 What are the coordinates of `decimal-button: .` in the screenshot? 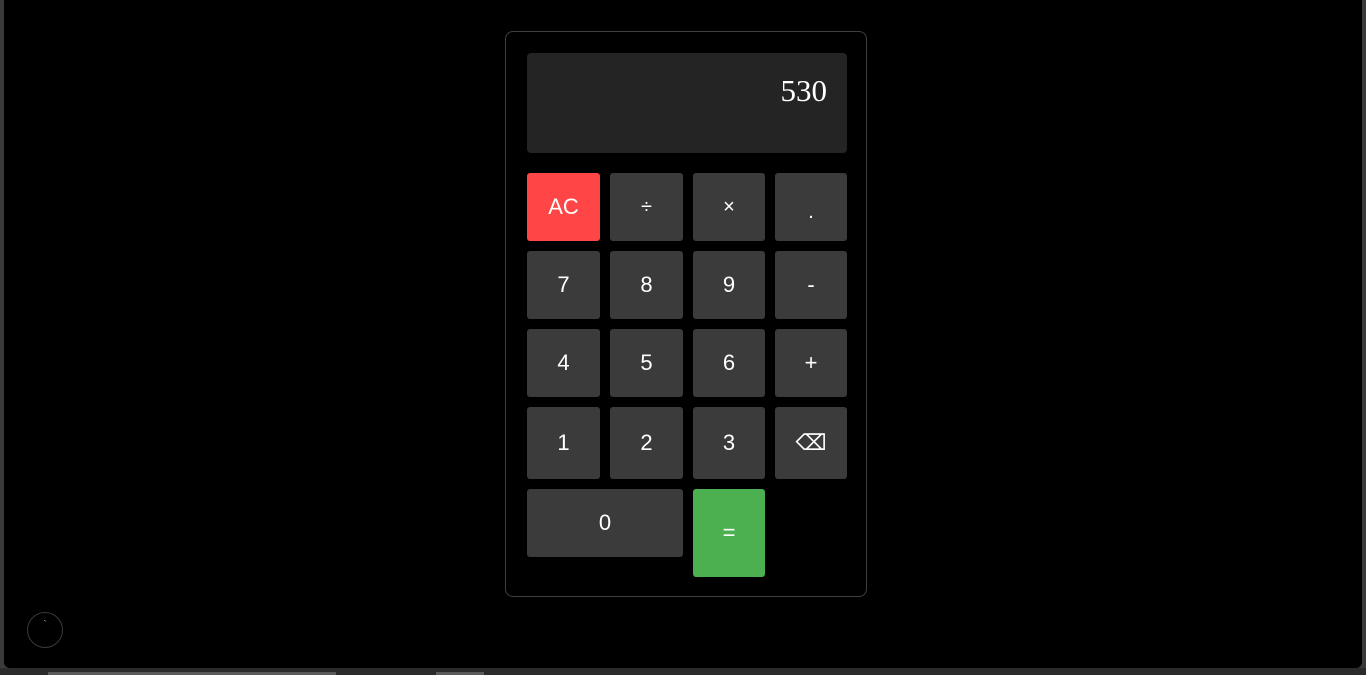 It's located at (811, 207).